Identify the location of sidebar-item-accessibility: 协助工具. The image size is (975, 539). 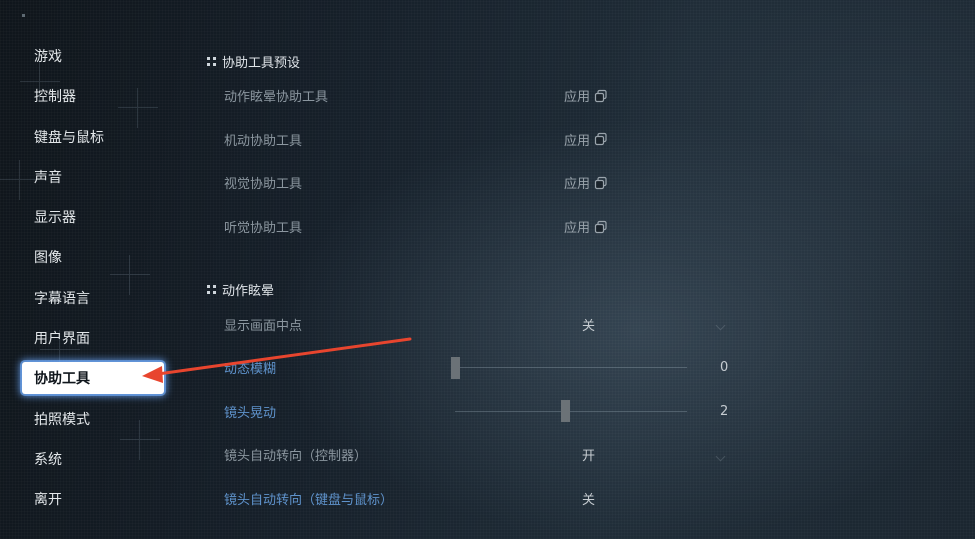
(93, 378).